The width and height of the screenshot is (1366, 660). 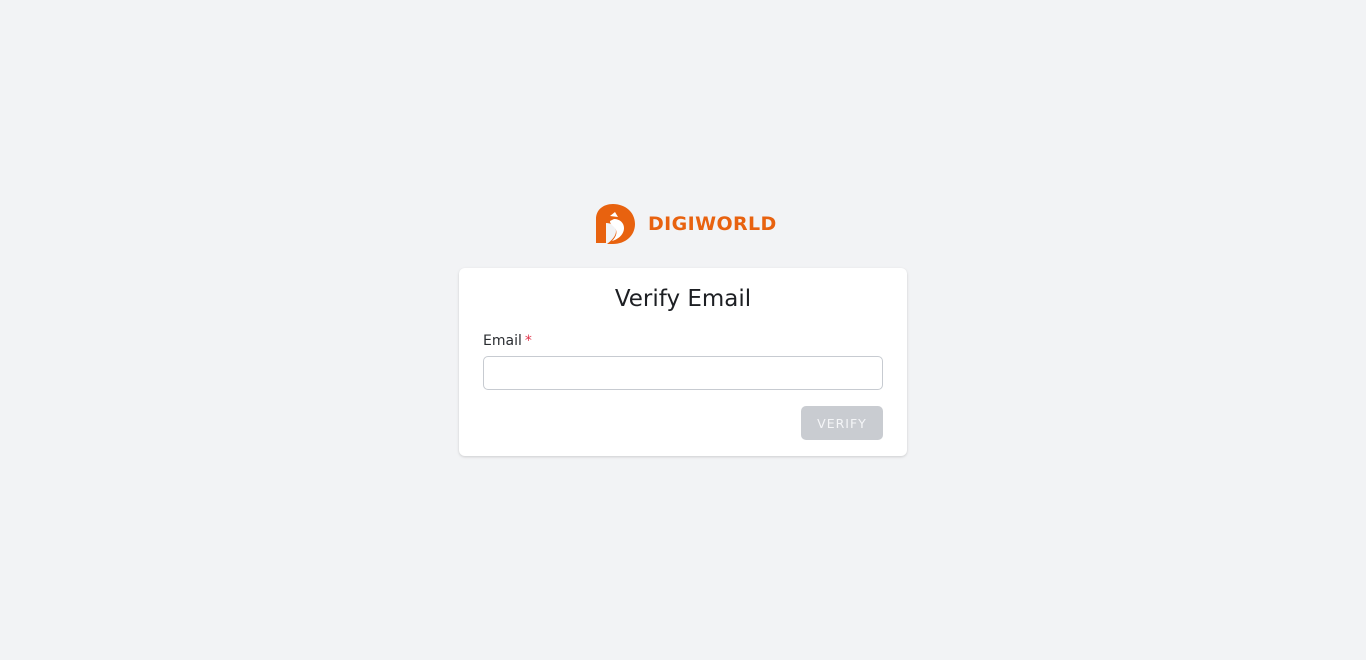 I want to click on verify-button: VERIFY, so click(x=842, y=423).